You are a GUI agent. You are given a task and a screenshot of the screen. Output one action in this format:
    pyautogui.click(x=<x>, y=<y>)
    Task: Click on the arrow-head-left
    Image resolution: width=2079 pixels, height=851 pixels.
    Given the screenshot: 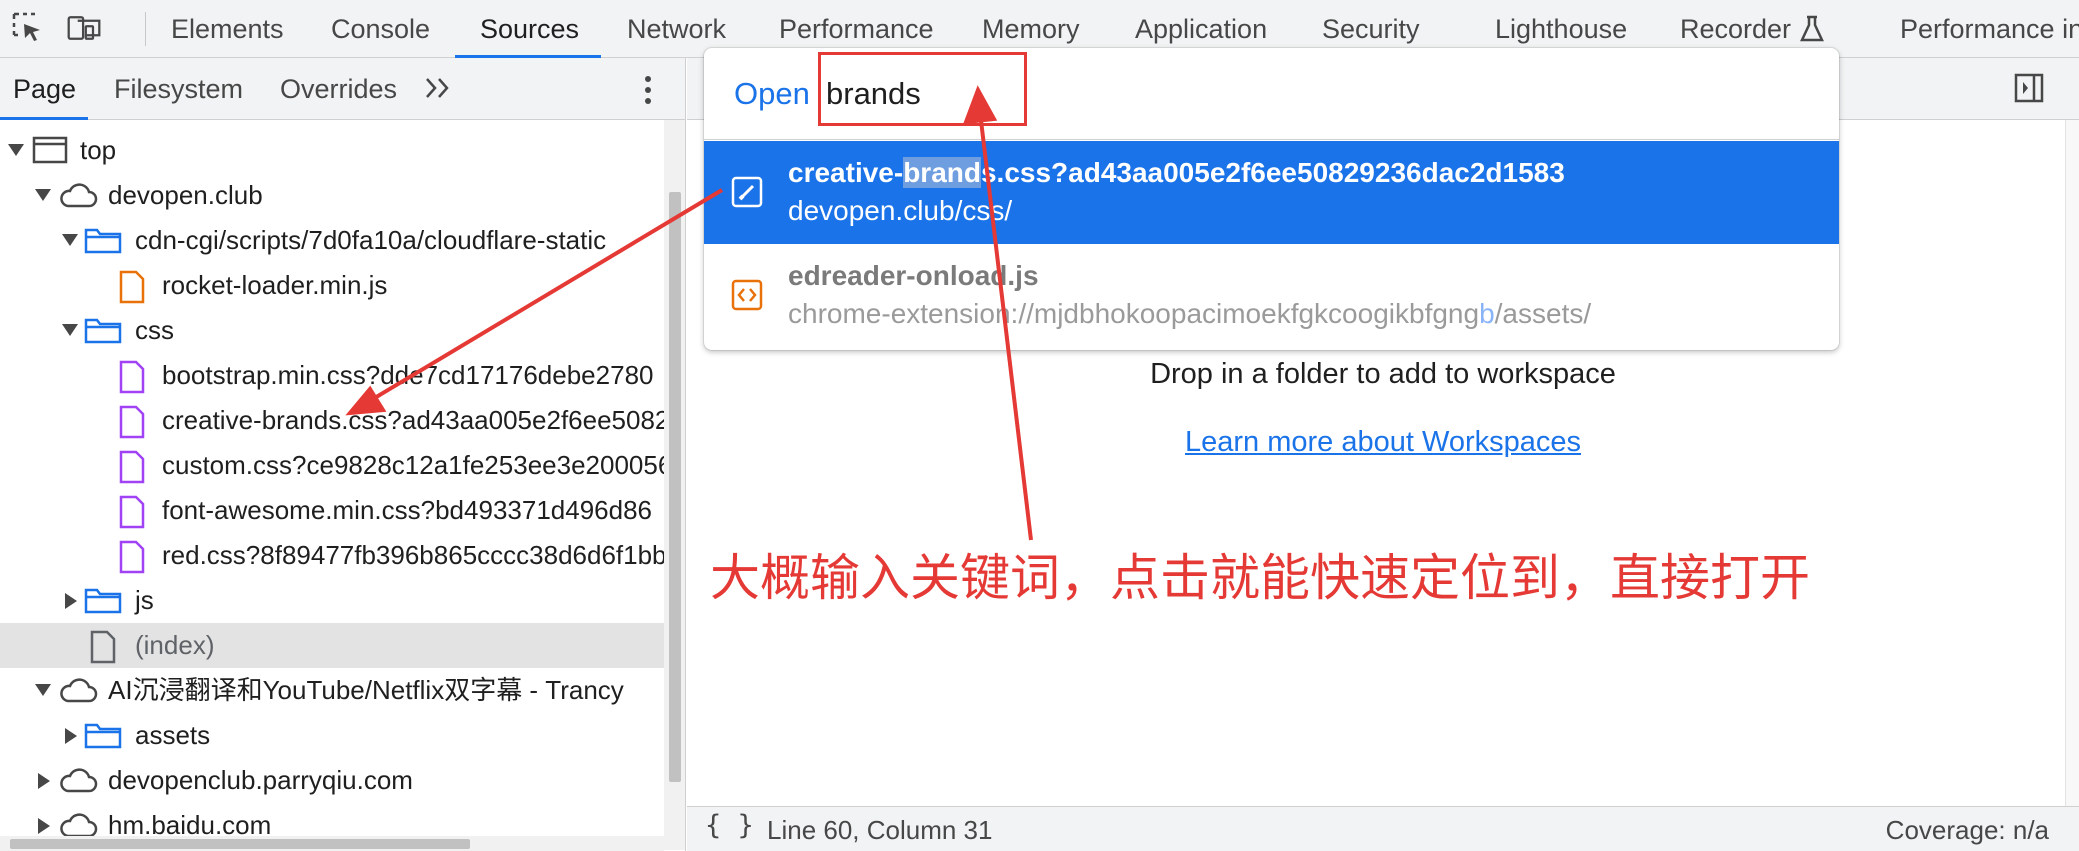 What is the action you would take?
    pyautogui.click(x=366, y=400)
    